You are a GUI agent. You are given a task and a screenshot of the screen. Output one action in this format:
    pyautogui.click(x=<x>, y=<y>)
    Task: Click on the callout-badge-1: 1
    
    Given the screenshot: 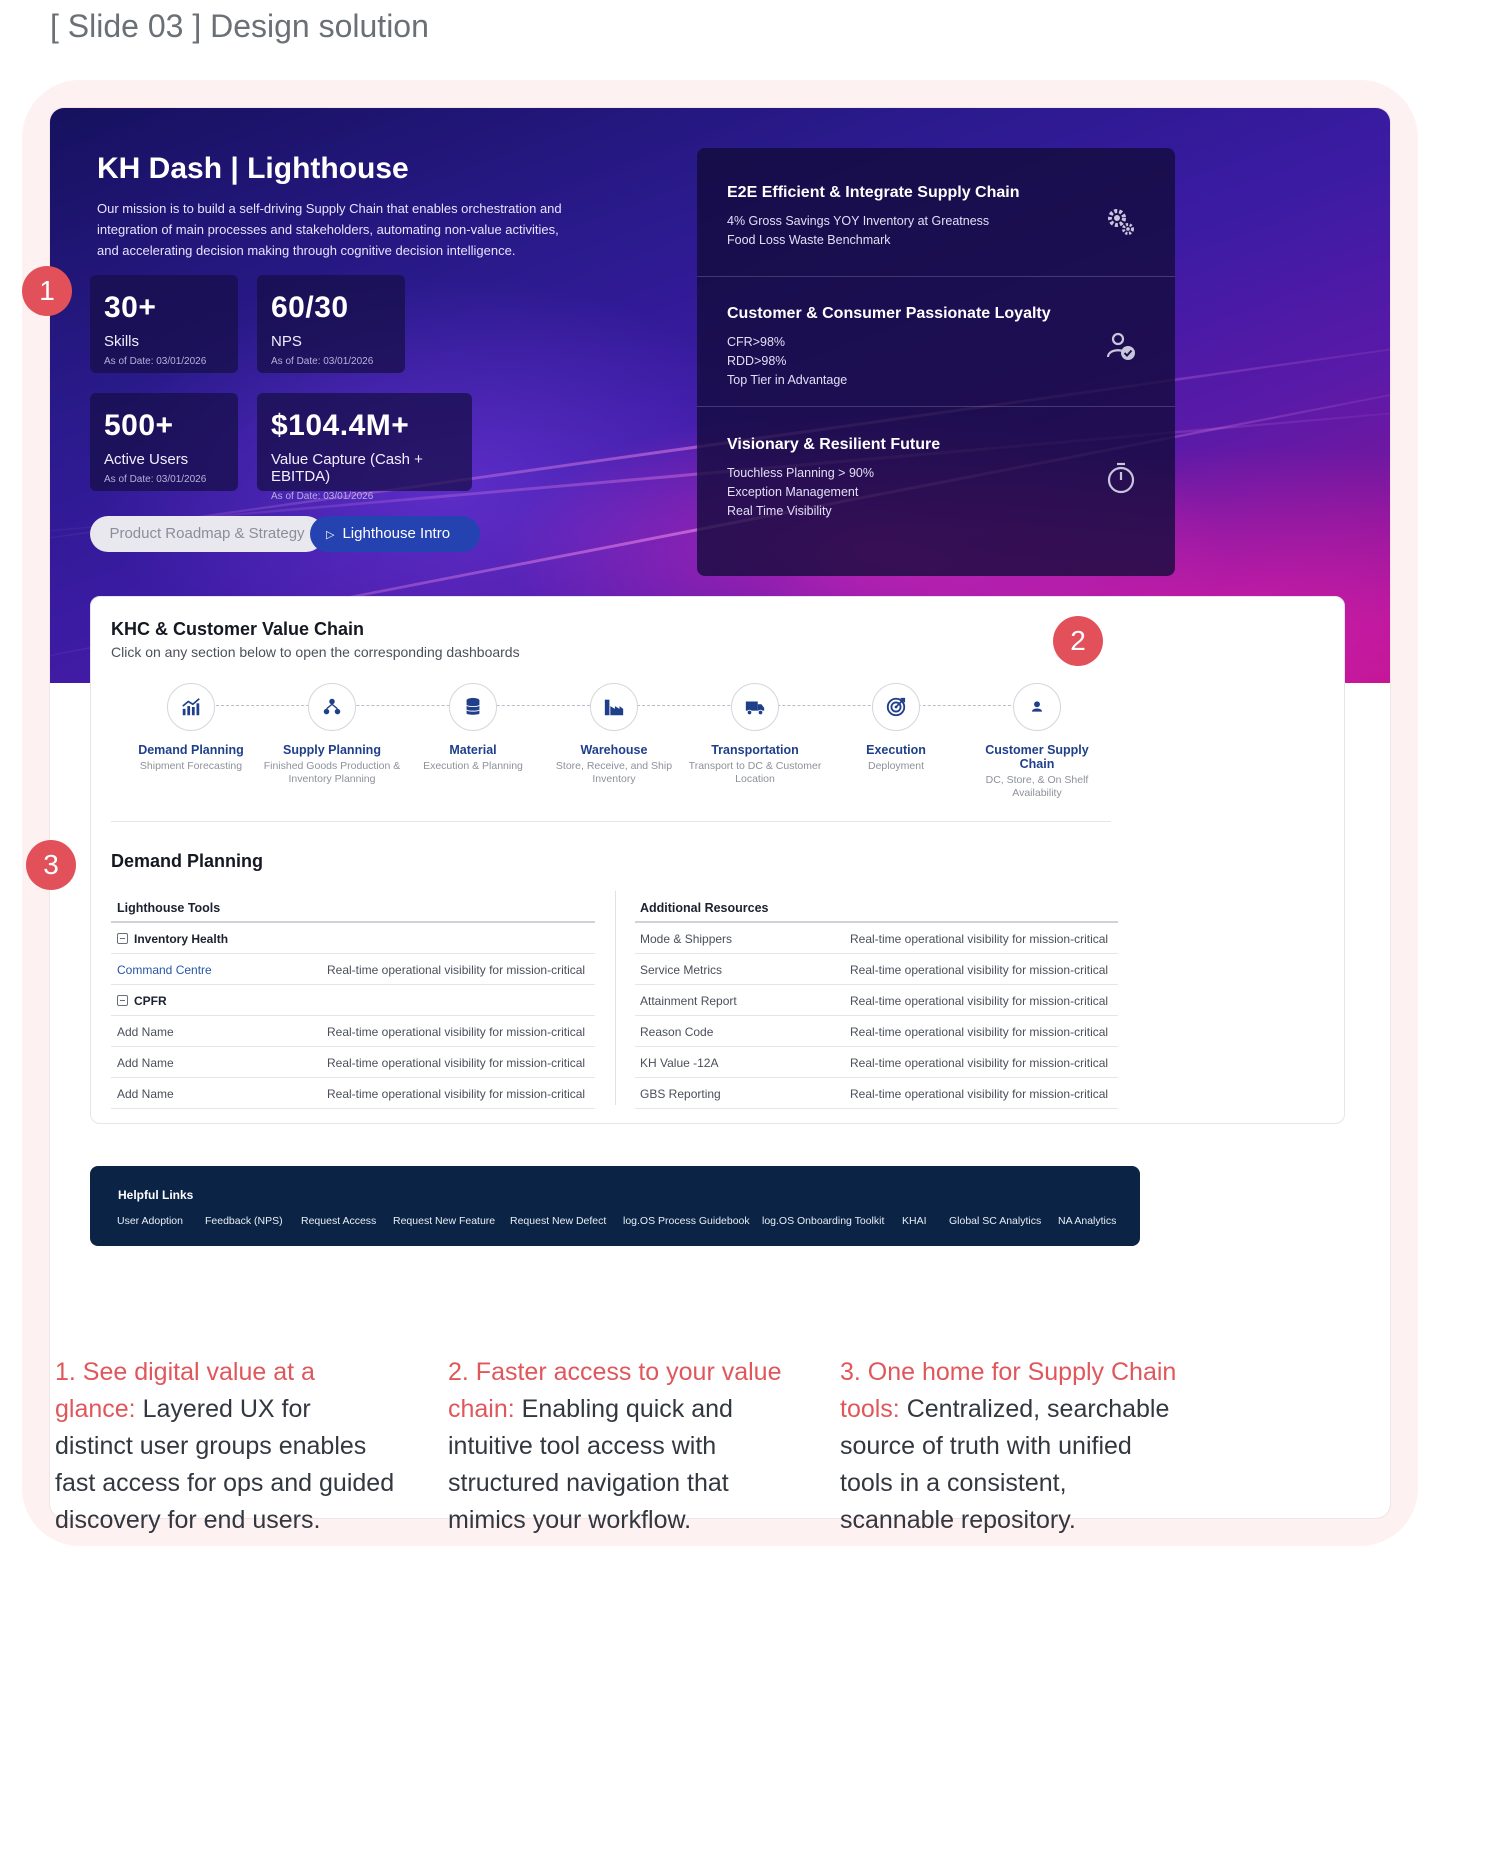 What is the action you would take?
    pyautogui.click(x=47, y=291)
    